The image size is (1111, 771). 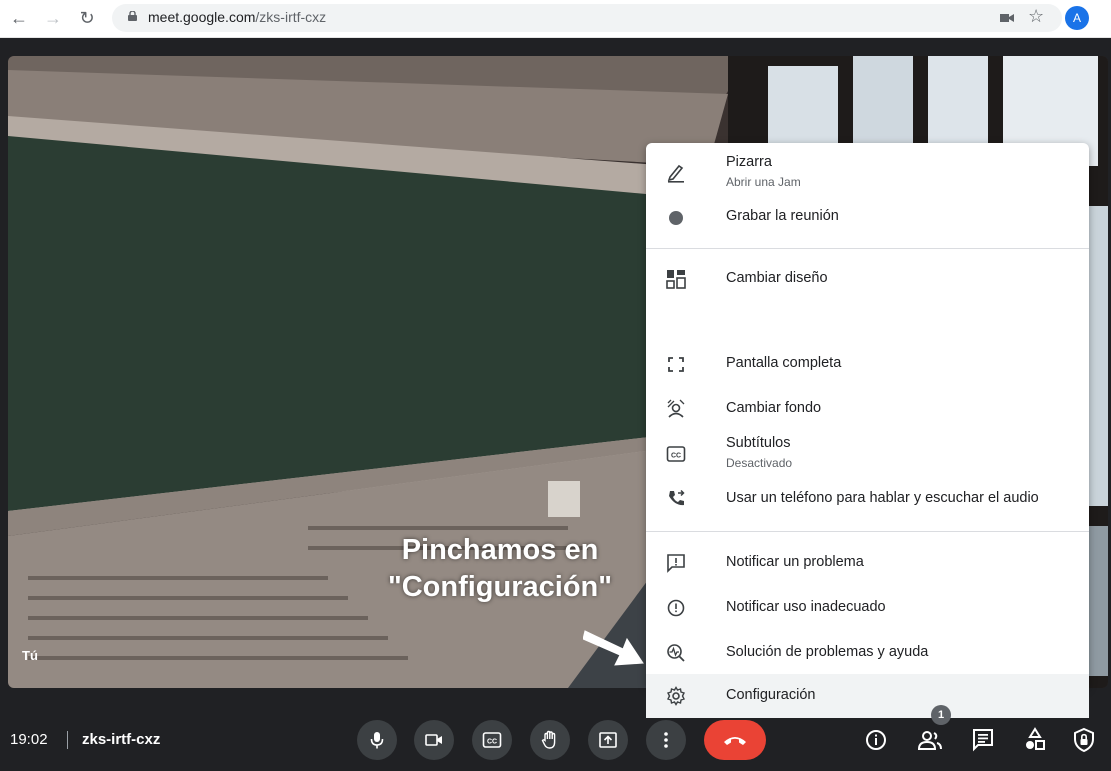 I want to click on menu-item-sublabel: Desactivado, so click(x=759, y=463).